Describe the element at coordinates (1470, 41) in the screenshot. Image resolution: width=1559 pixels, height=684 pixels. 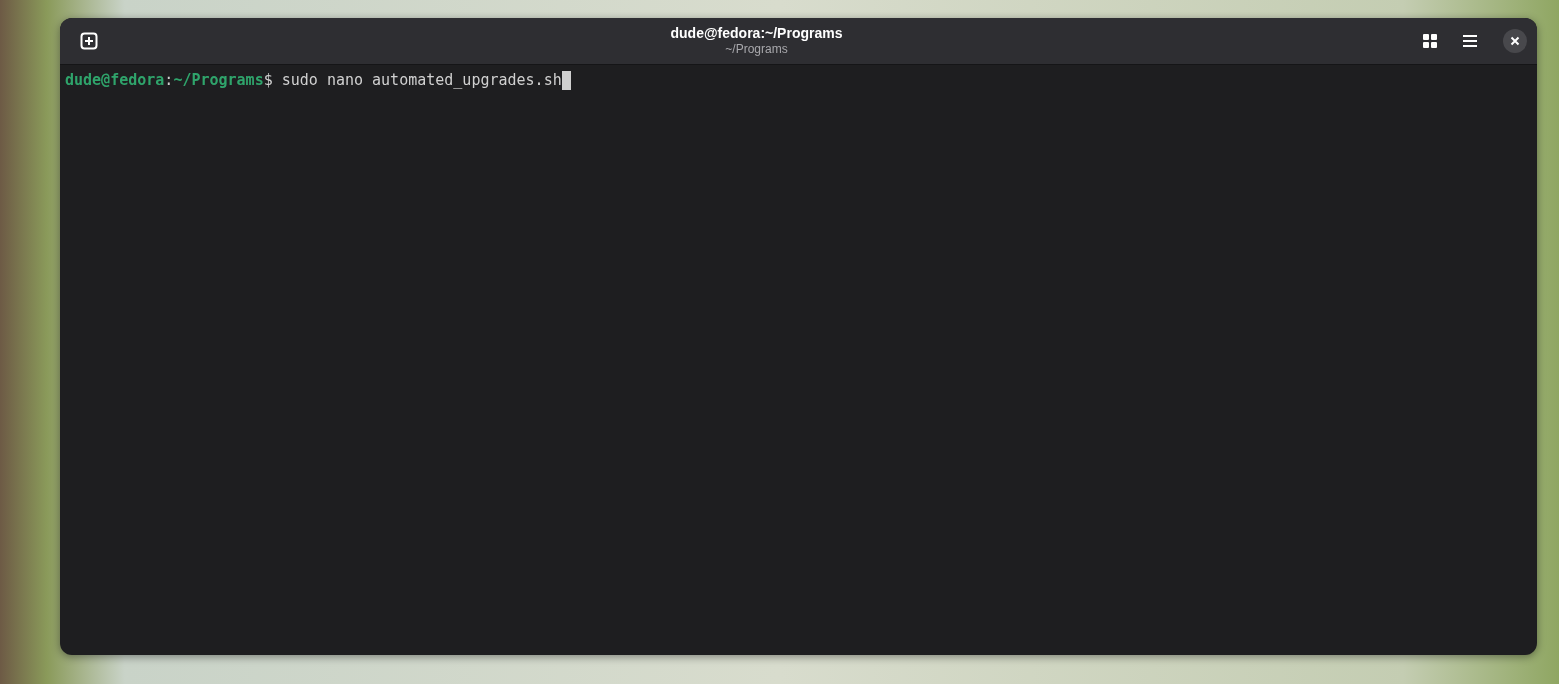
I see `menu-icon` at that location.